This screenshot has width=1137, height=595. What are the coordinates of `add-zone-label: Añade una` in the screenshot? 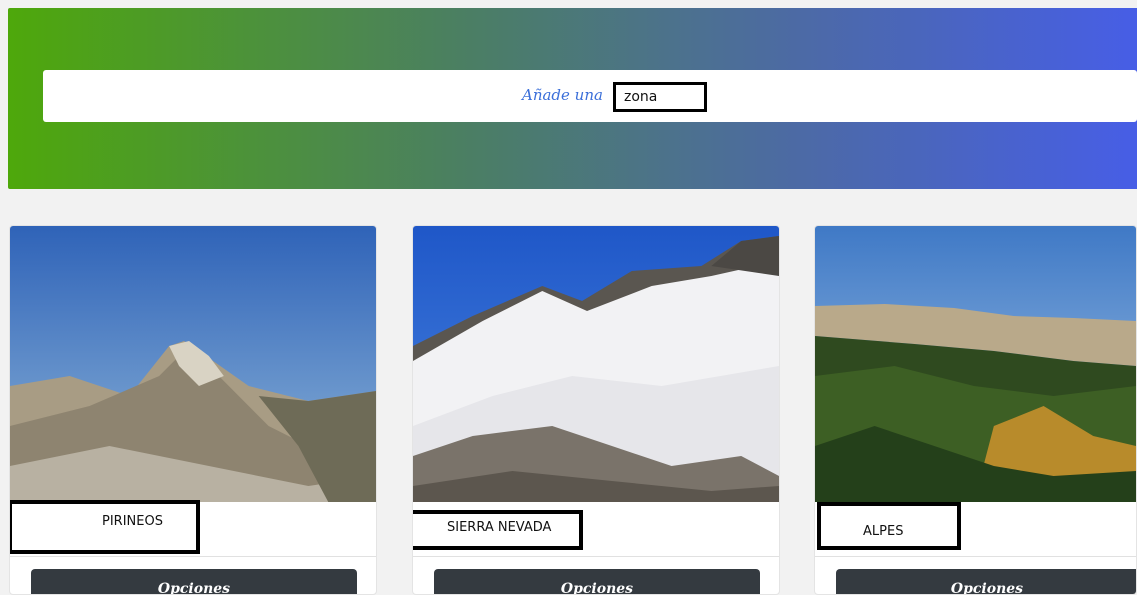 It's located at (562, 95).